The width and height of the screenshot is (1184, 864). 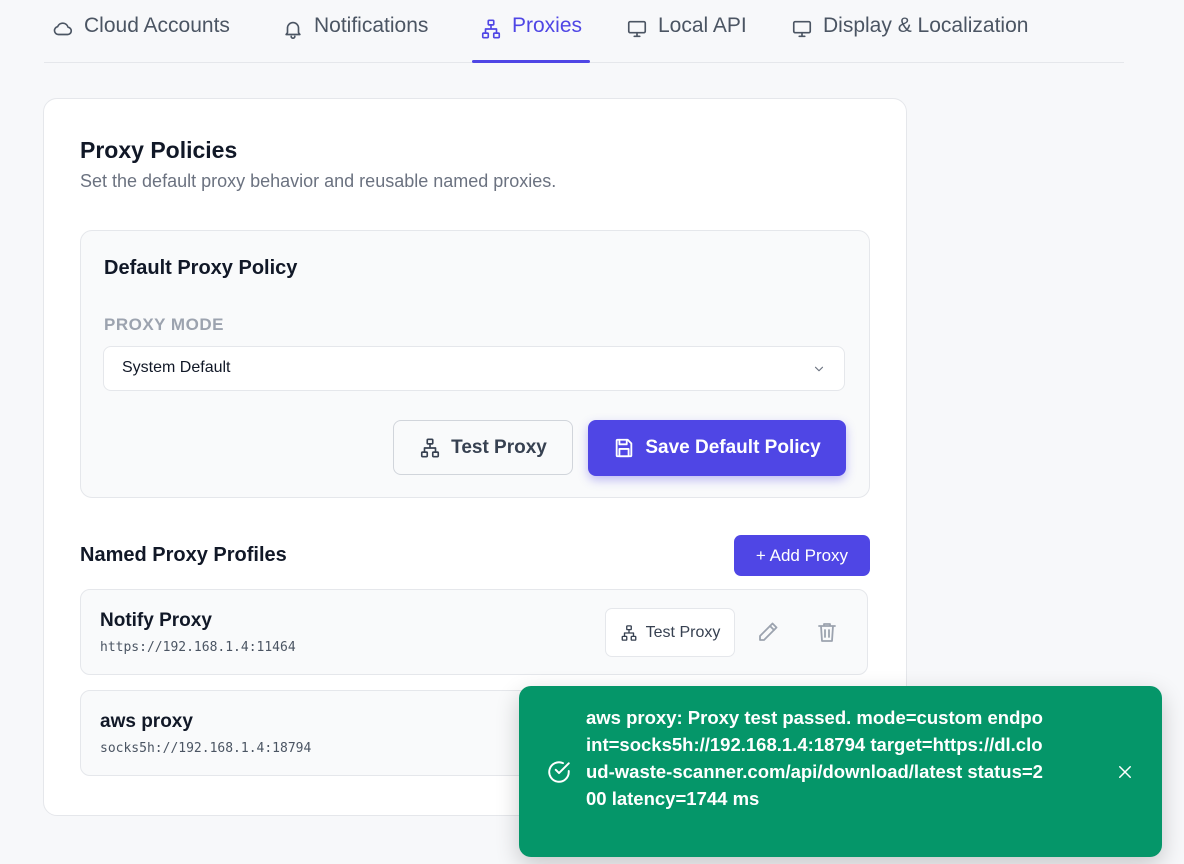 I want to click on tab-proxies: Proxies, so click(x=531, y=38).